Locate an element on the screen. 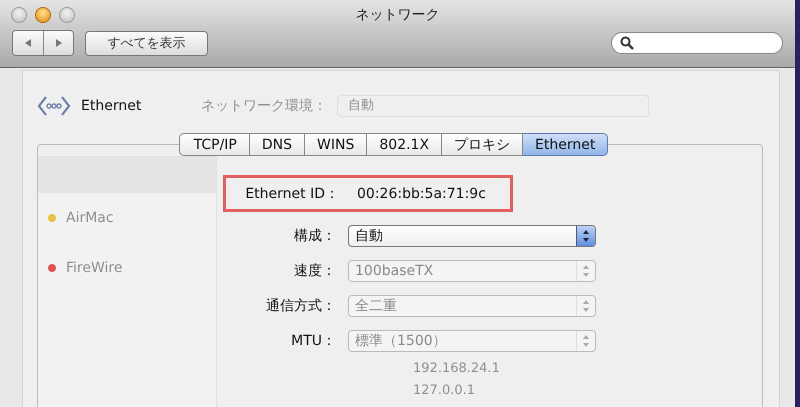 The image size is (800, 407). field-label: Ethernet ID： is located at coordinates (291, 193).